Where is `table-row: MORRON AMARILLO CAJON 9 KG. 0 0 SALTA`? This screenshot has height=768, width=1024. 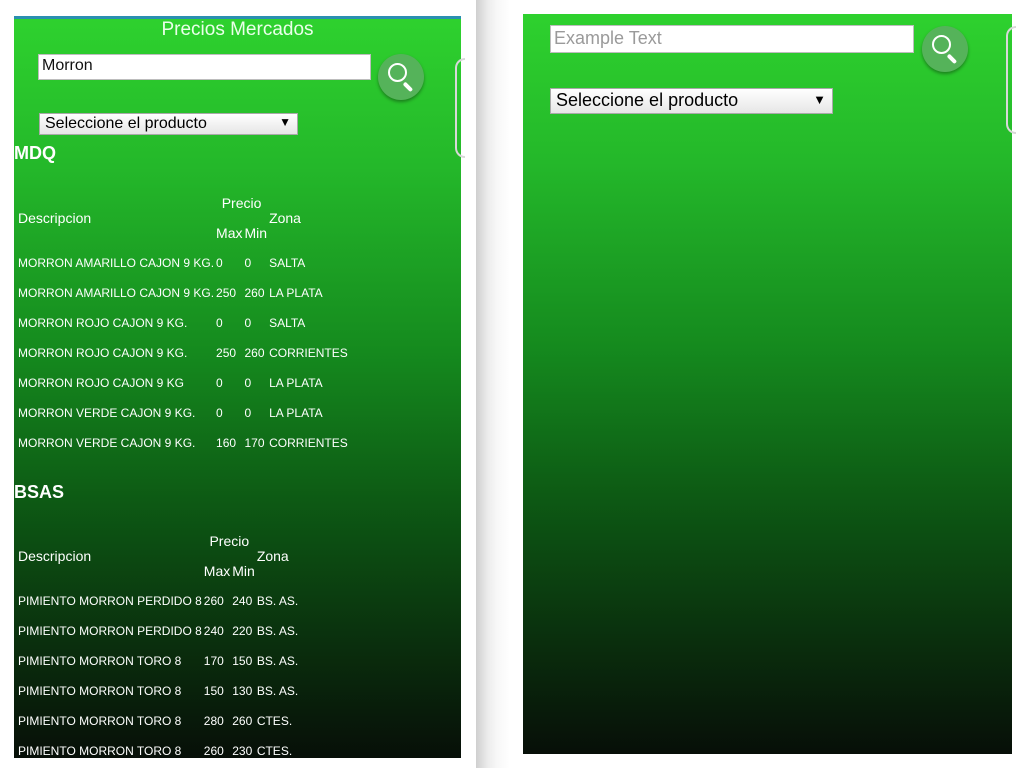
table-row: MORRON AMARILLO CAJON 9 KG. 0 0 SALTA is located at coordinates (183, 263).